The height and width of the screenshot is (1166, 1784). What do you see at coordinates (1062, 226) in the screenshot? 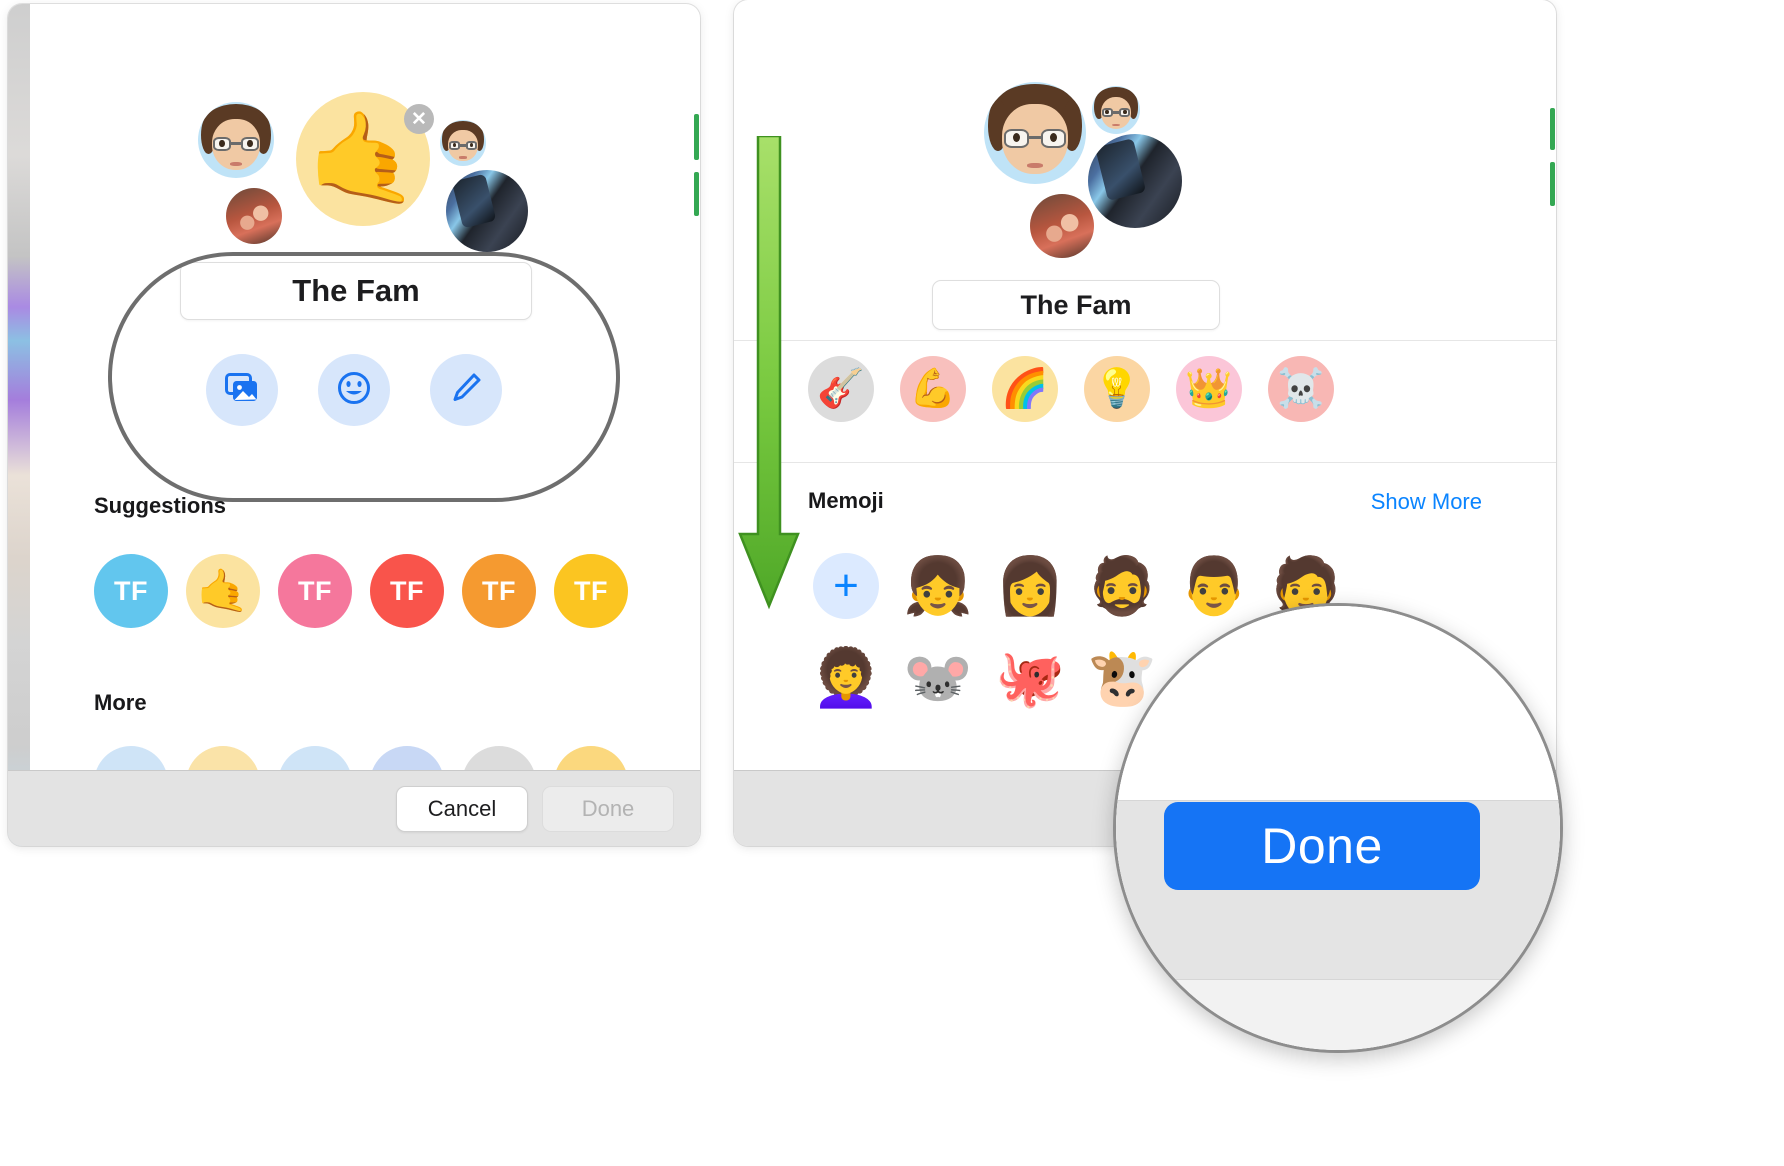
I see `photo-avatar-kids-right` at bounding box center [1062, 226].